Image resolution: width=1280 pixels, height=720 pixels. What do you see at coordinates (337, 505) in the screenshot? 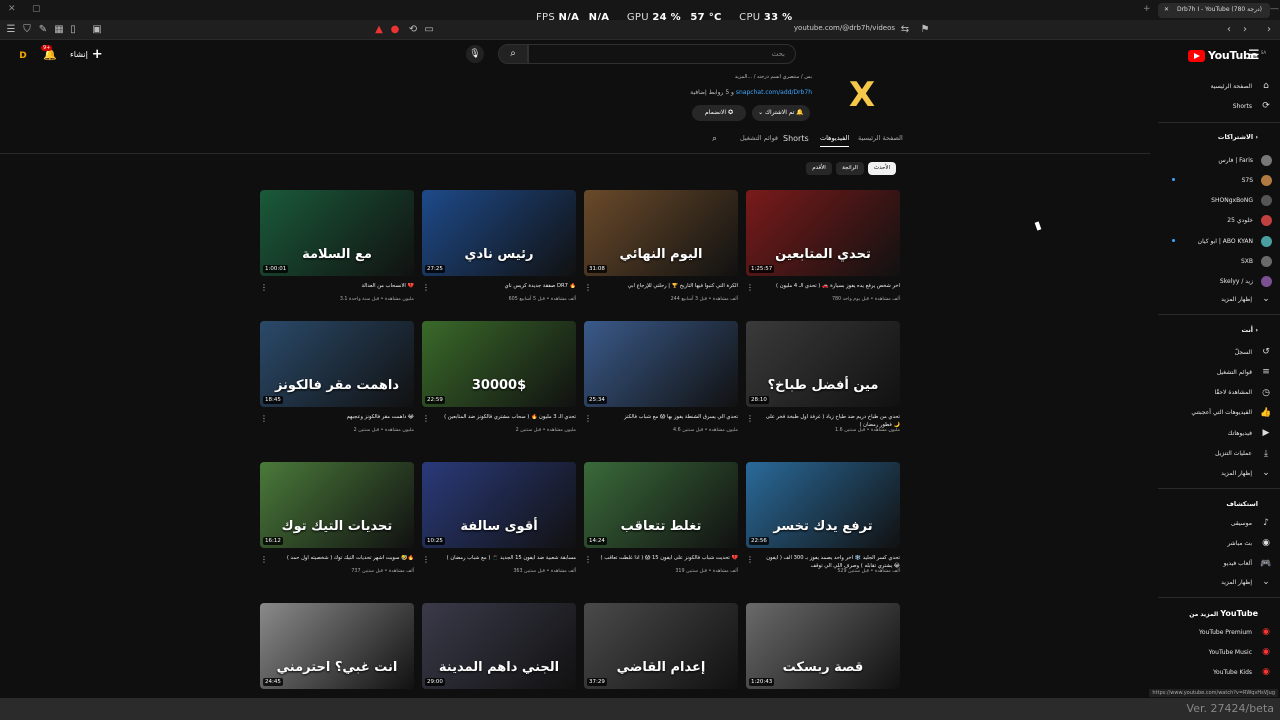
I see `video-thumbnail: تحديات التيك توك 16:12` at bounding box center [337, 505].